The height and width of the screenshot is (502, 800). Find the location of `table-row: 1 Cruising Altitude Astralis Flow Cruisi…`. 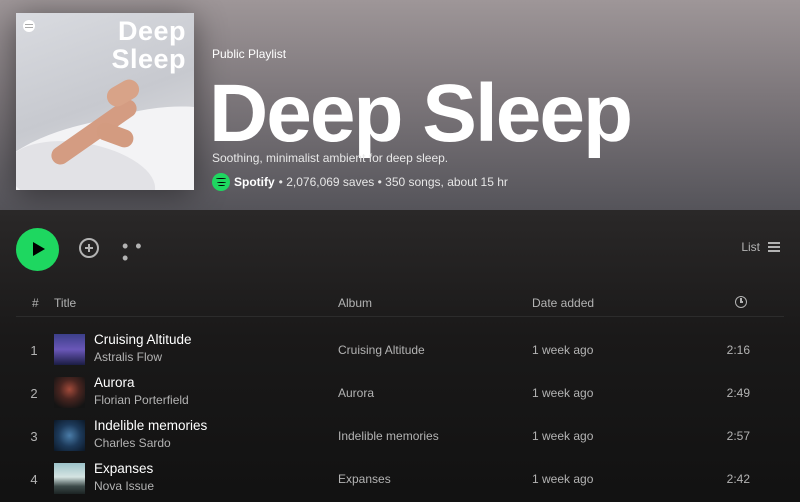

table-row: 1 Cruising Altitude Astralis Flow Cruisi… is located at coordinates (400, 351).